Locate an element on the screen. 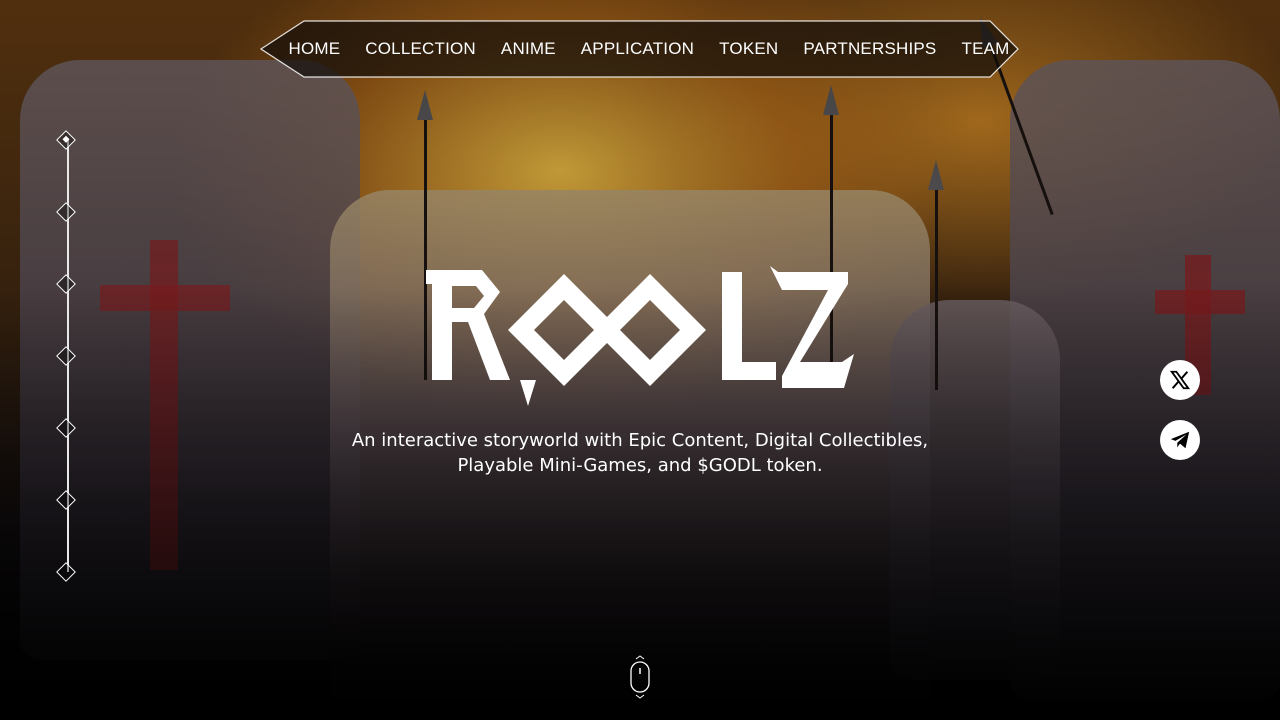 This screenshot has height=720, width=1280. x-icon is located at coordinates (1180, 380).